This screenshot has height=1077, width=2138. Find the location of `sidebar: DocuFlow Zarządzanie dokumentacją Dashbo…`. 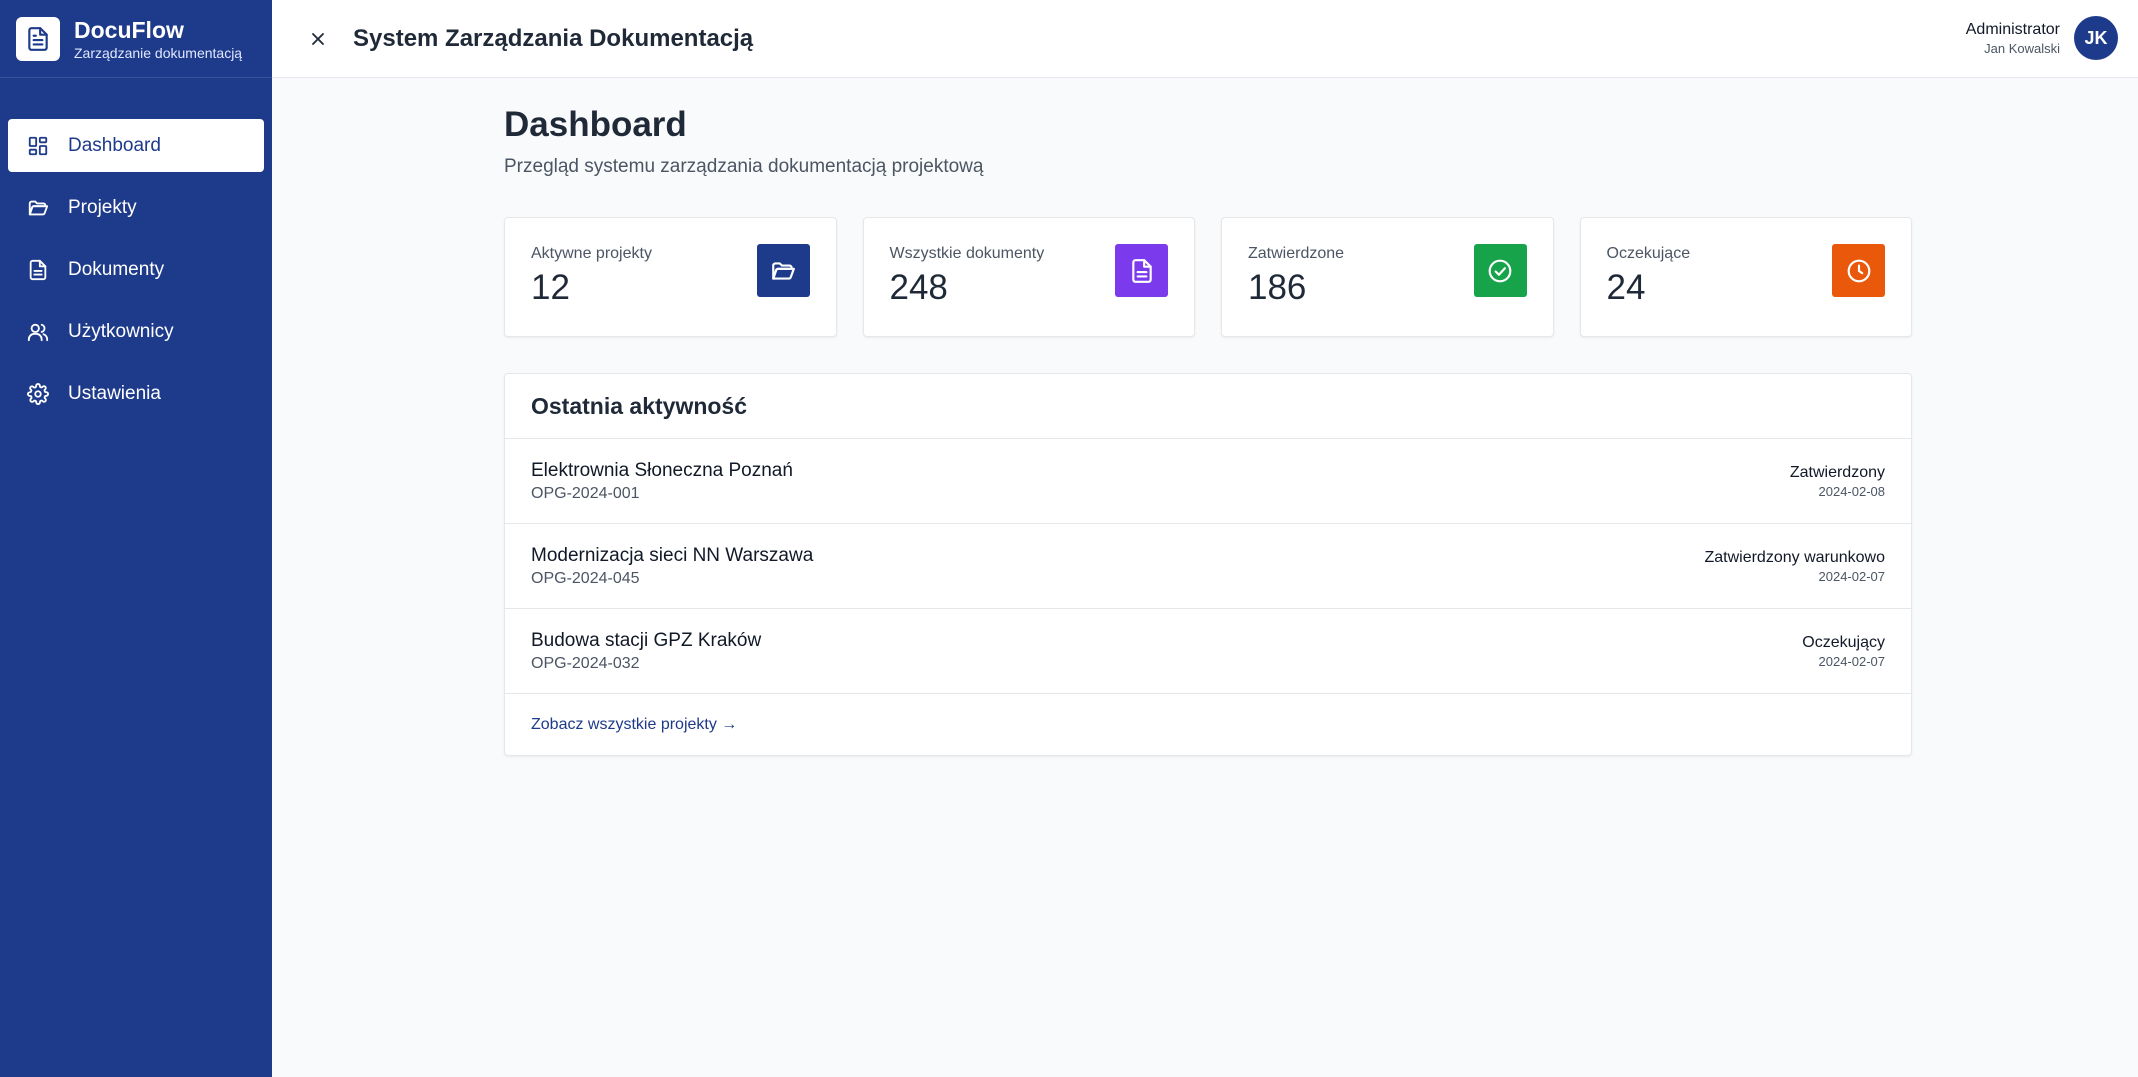

sidebar: DocuFlow Zarządzanie dokumentacją Dashbo… is located at coordinates (136, 538).